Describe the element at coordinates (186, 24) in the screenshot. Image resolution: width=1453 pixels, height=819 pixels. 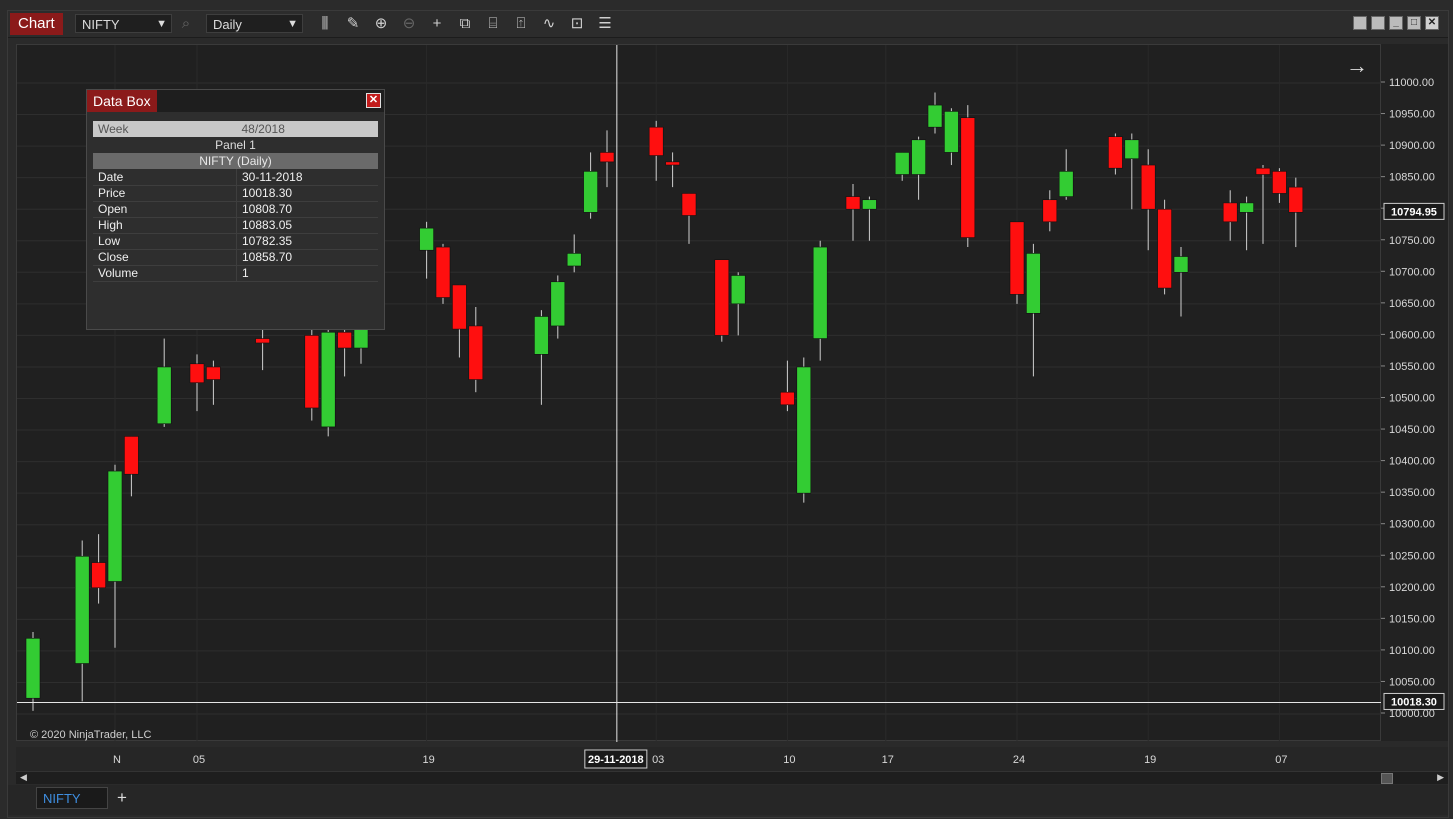
I see `search-icon: ⌕` at that location.